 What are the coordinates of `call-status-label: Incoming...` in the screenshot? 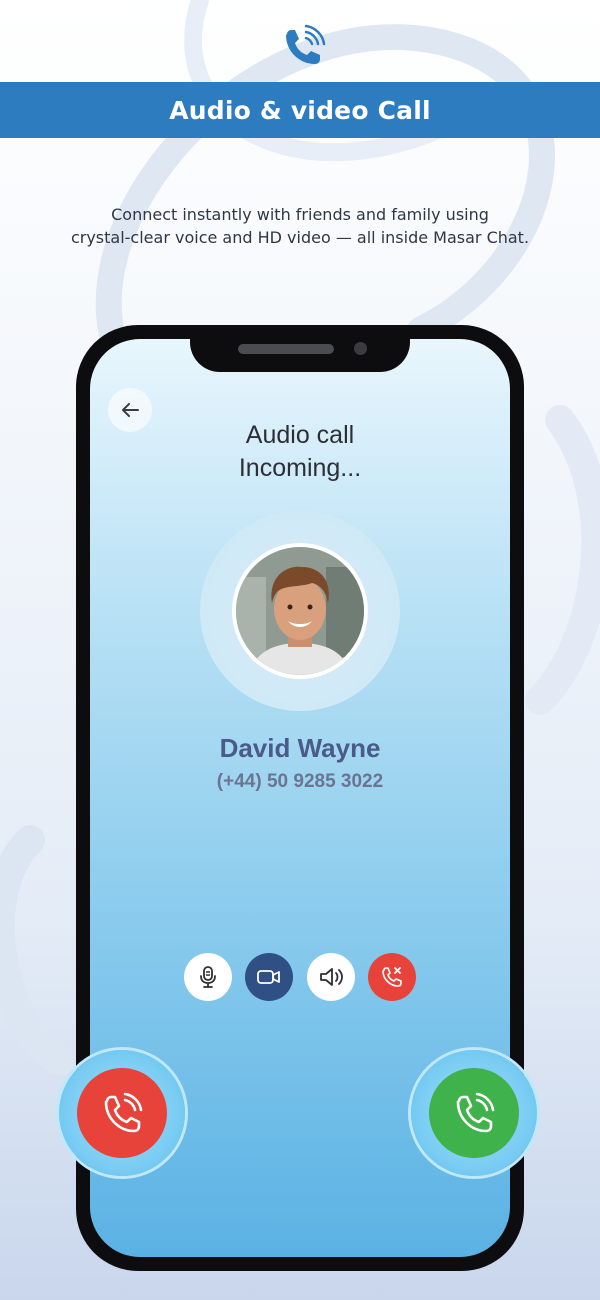 It's located at (300, 468).